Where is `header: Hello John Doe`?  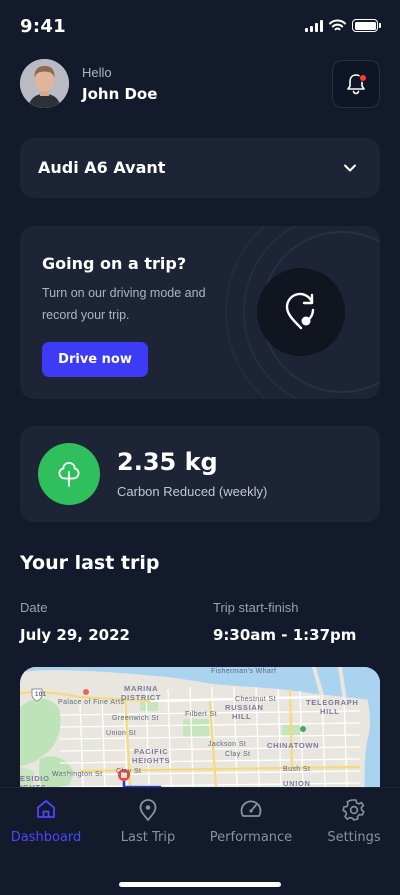 header: Hello John Doe is located at coordinates (200, 84).